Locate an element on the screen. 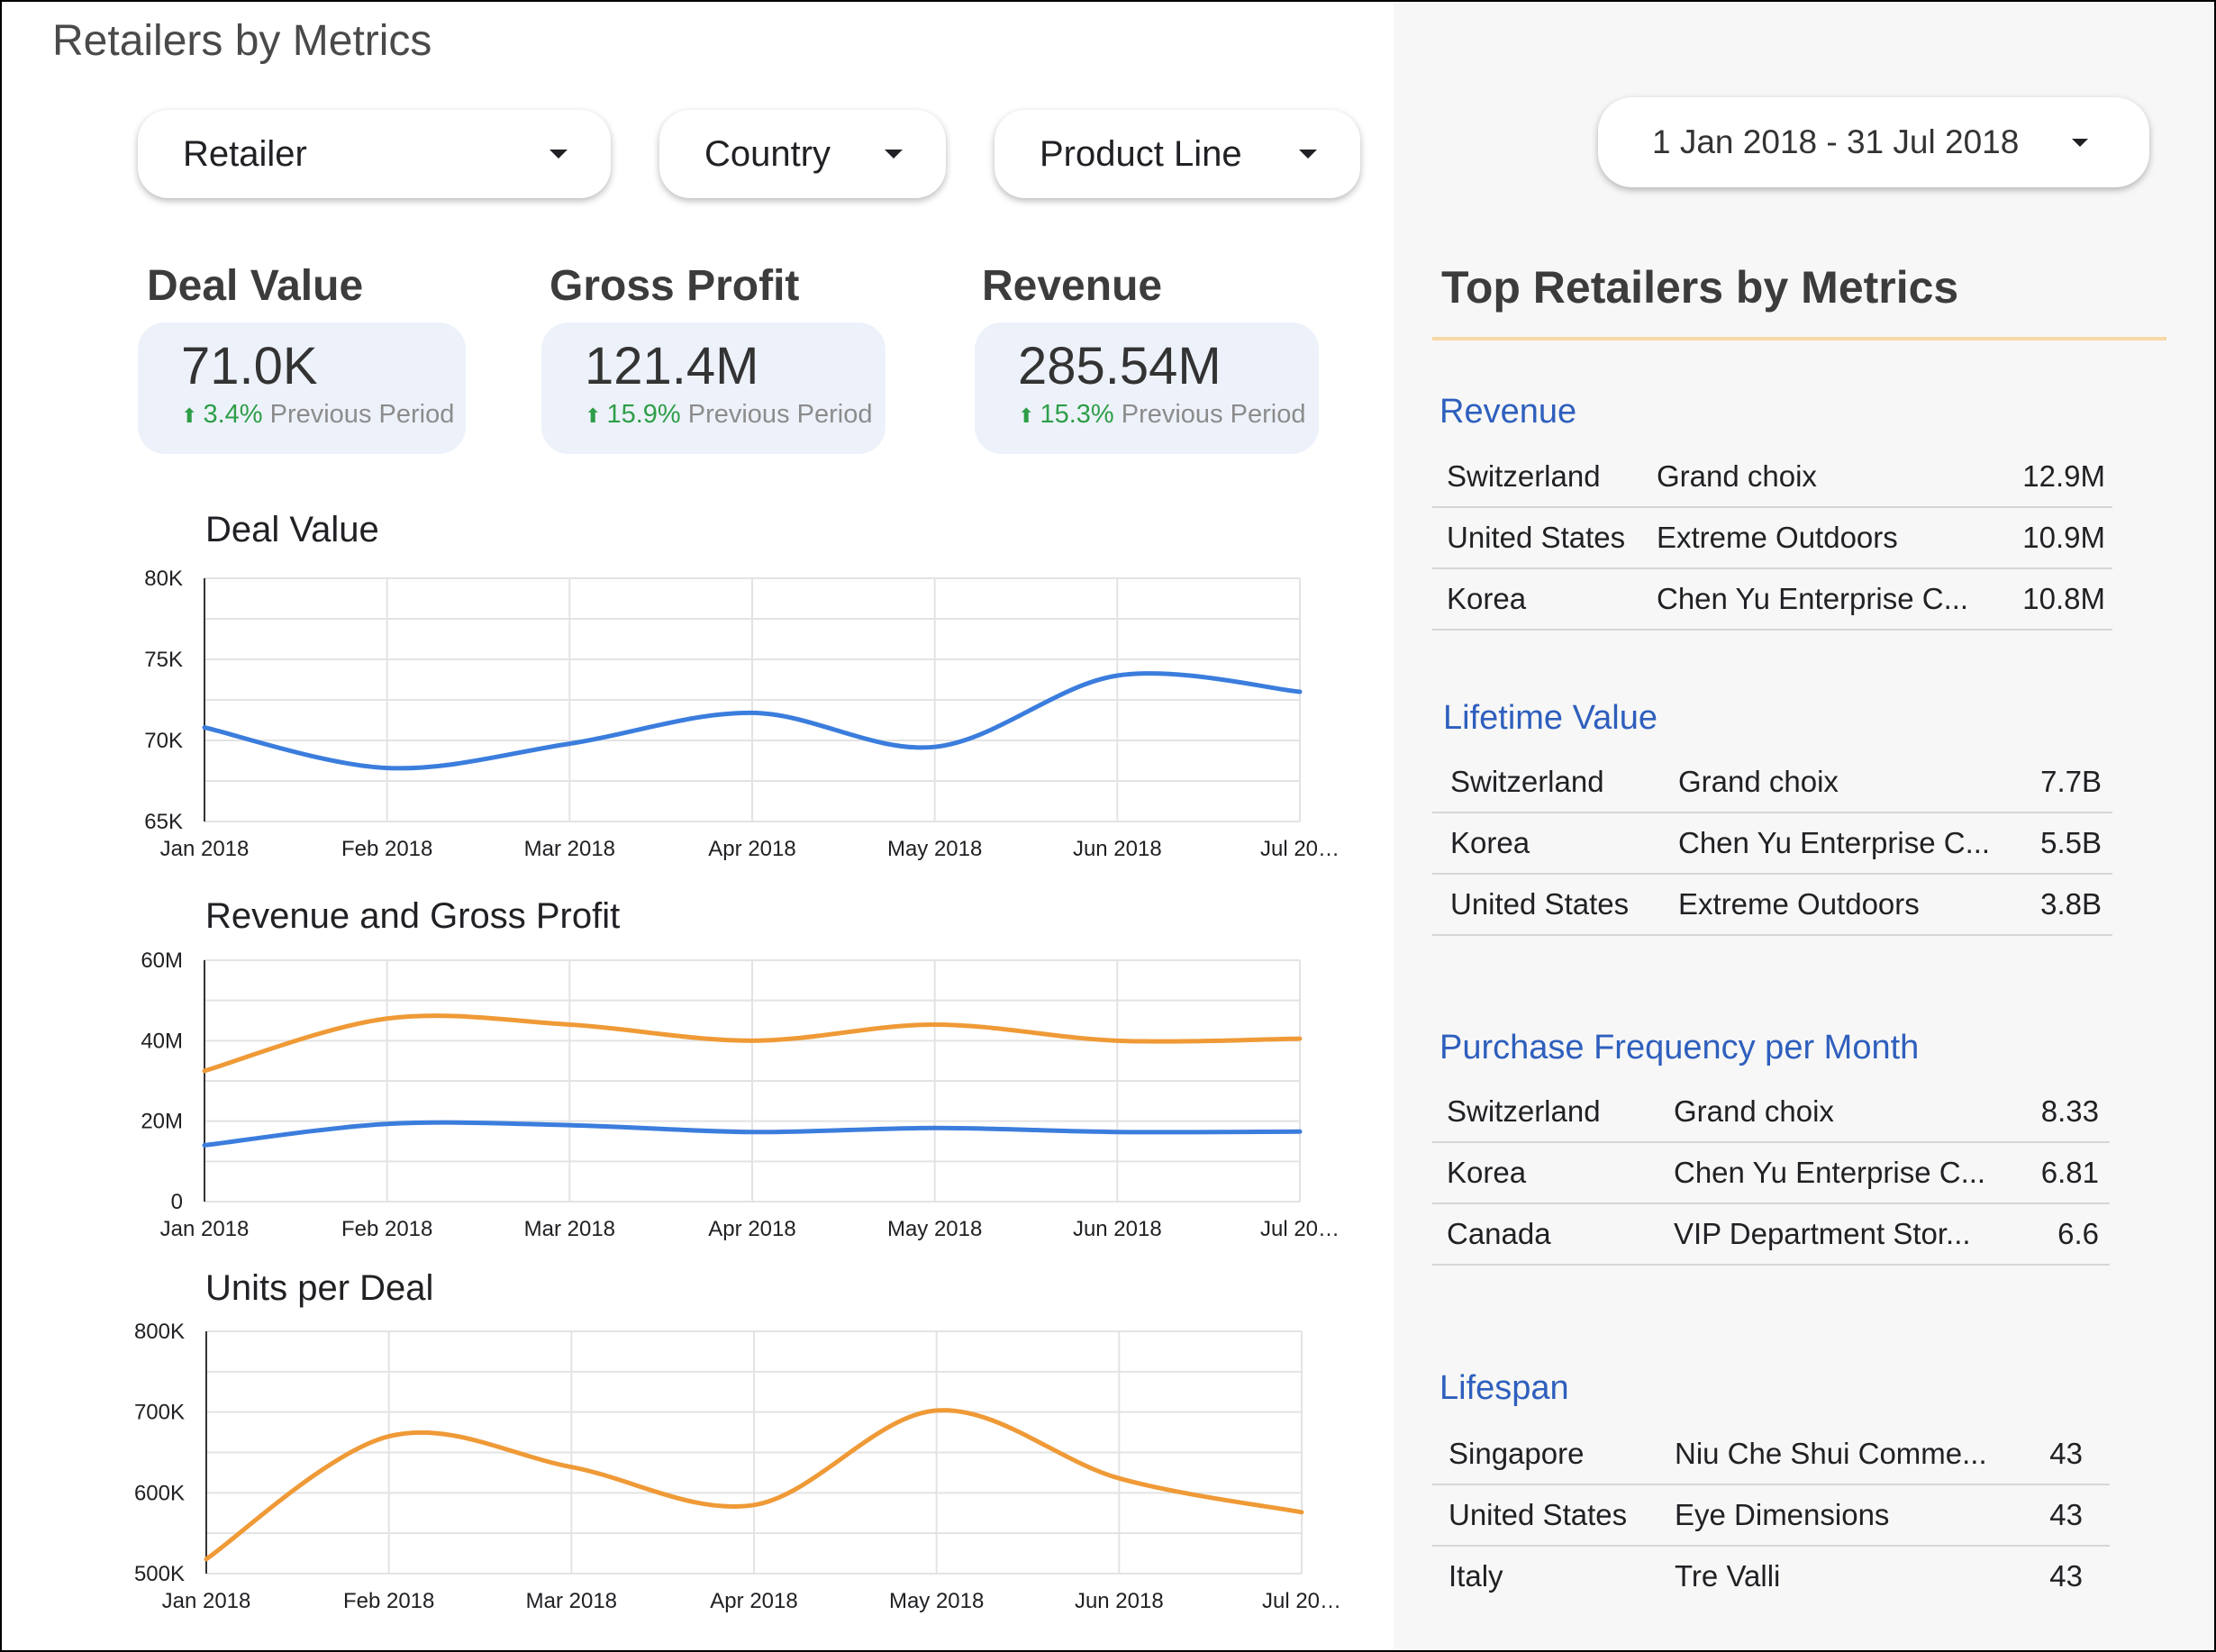 The image size is (2216, 1652). table-row: Canada VIP Department Stor... 6.6 is located at coordinates (1771, 1234).